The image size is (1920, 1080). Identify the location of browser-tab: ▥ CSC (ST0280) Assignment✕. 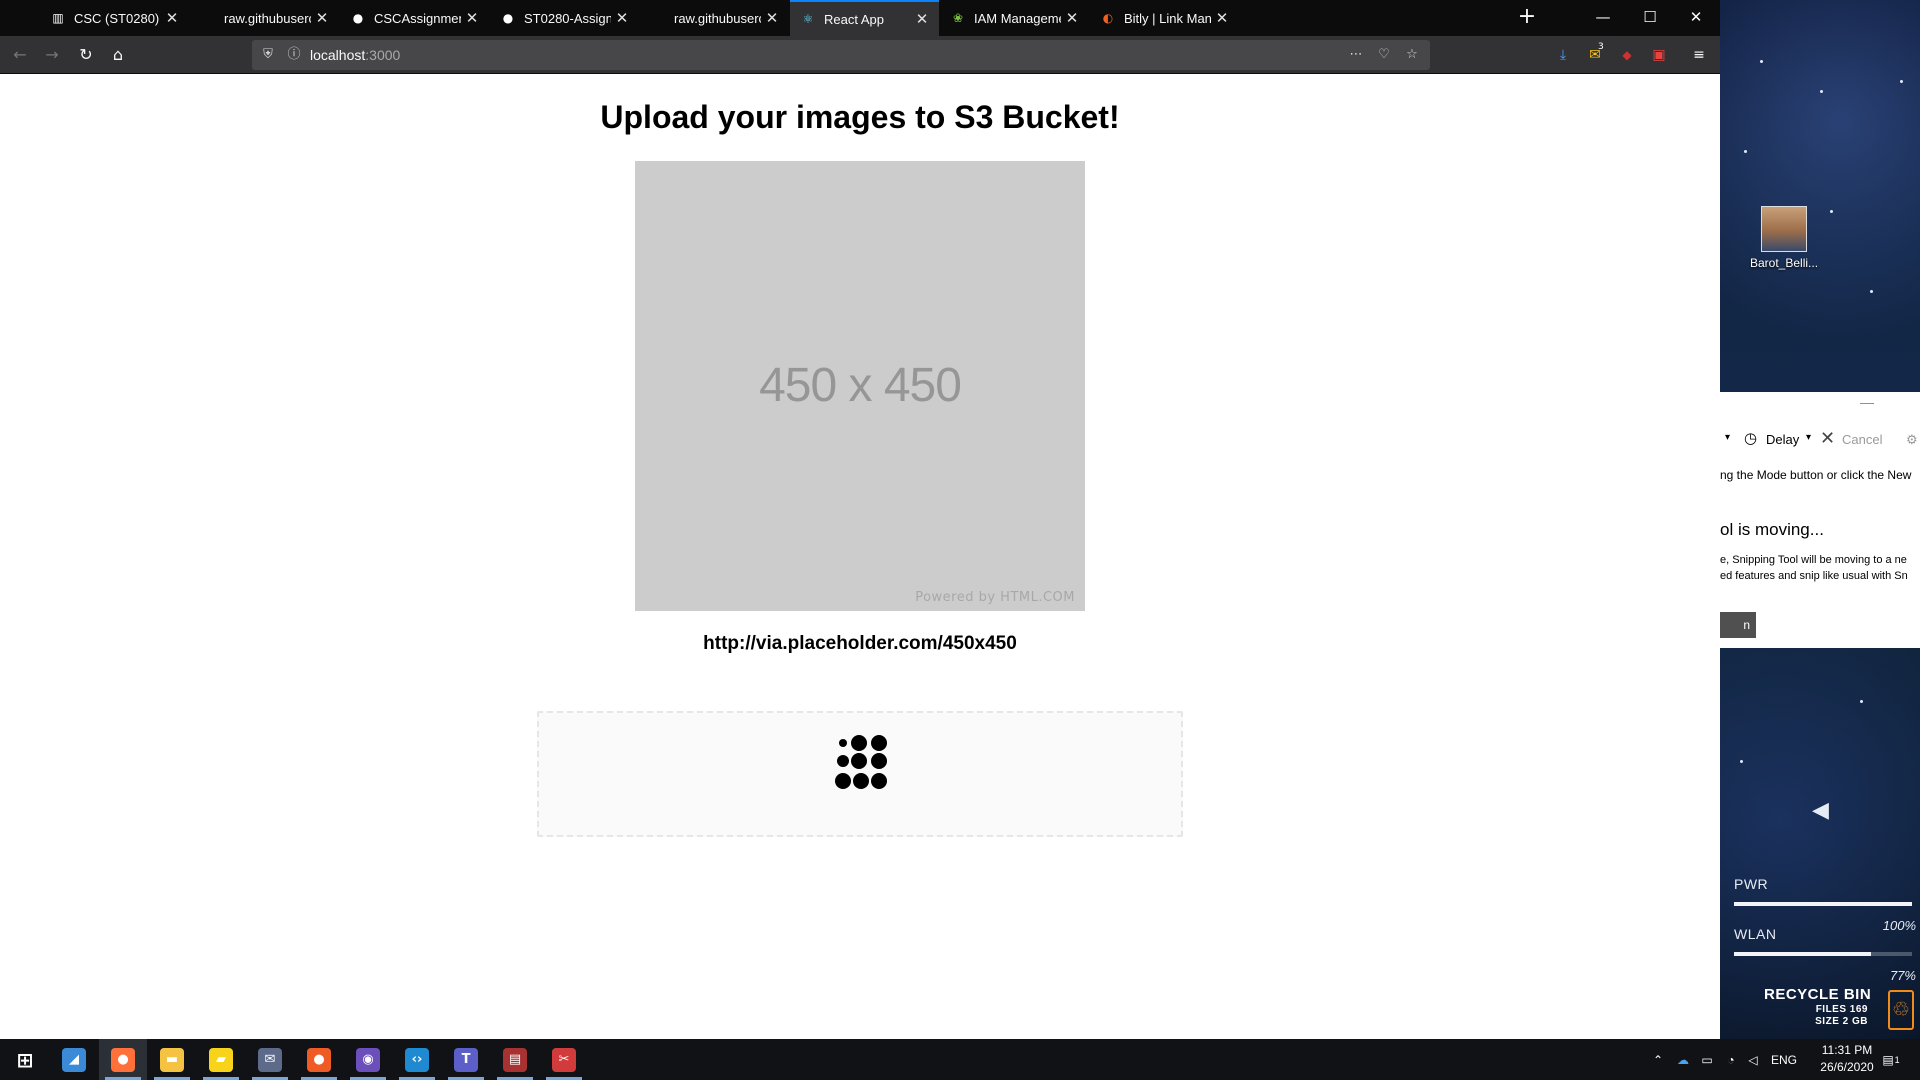
(114, 18).